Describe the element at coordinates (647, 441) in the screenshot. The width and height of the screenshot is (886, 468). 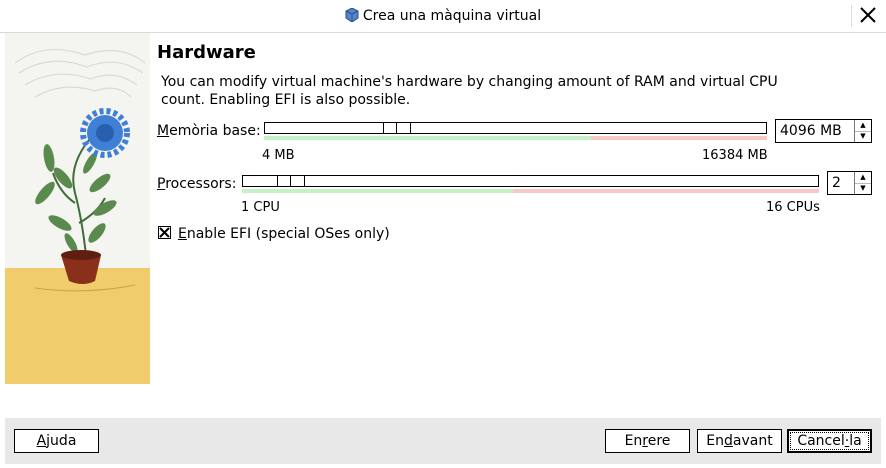
I see `back-button: Enrere` at that location.